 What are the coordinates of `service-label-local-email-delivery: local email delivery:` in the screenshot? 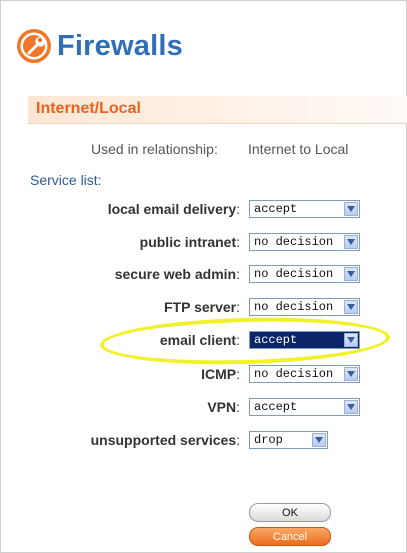 It's located at (174, 209).